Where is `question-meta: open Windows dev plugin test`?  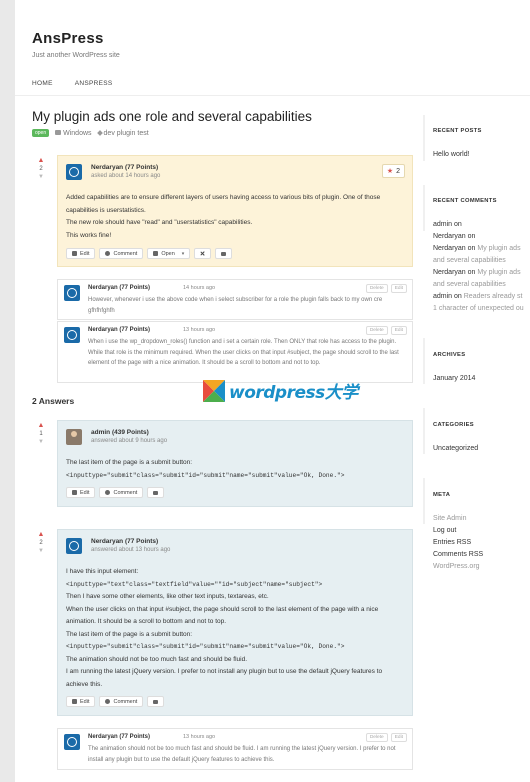
question-meta: open Windows dev plugin test is located at coordinates (90, 133).